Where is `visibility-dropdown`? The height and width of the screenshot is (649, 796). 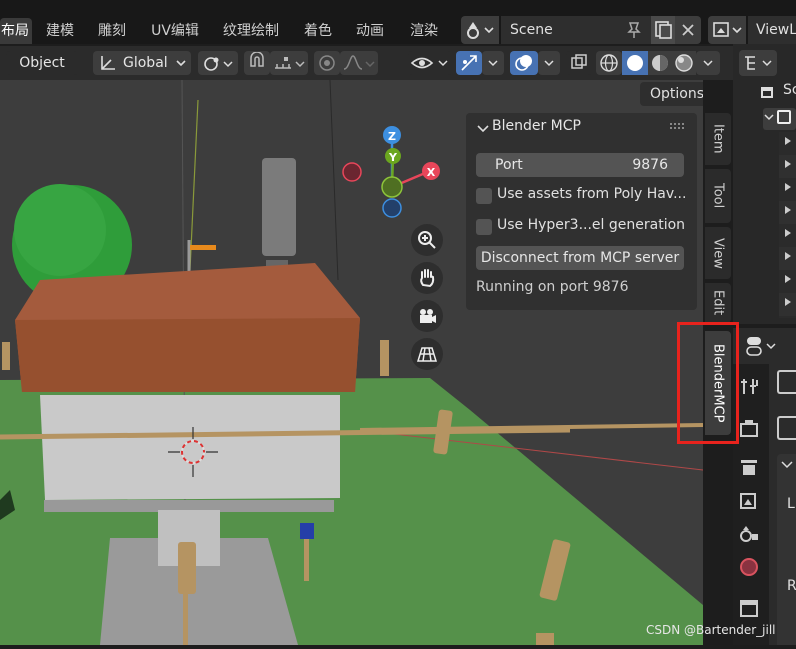
visibility-dropdown is located at coordinates (430, 63).